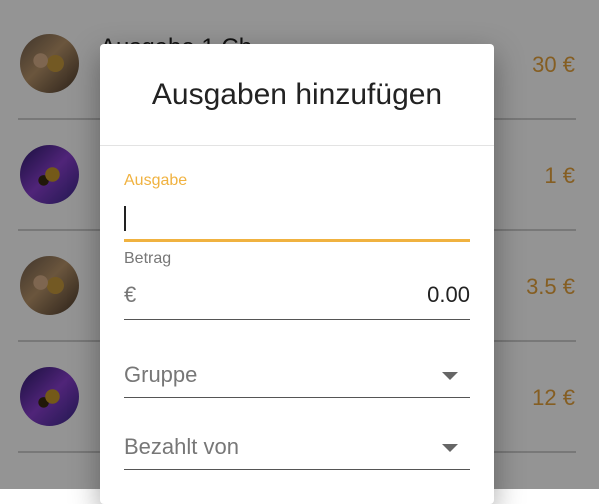 The width and height of the screenshot is (599, 504). Describe the element at coordinates (181, 446) in the screenshot. I see `paid-by-select-text: Bezahlt von` at that location.